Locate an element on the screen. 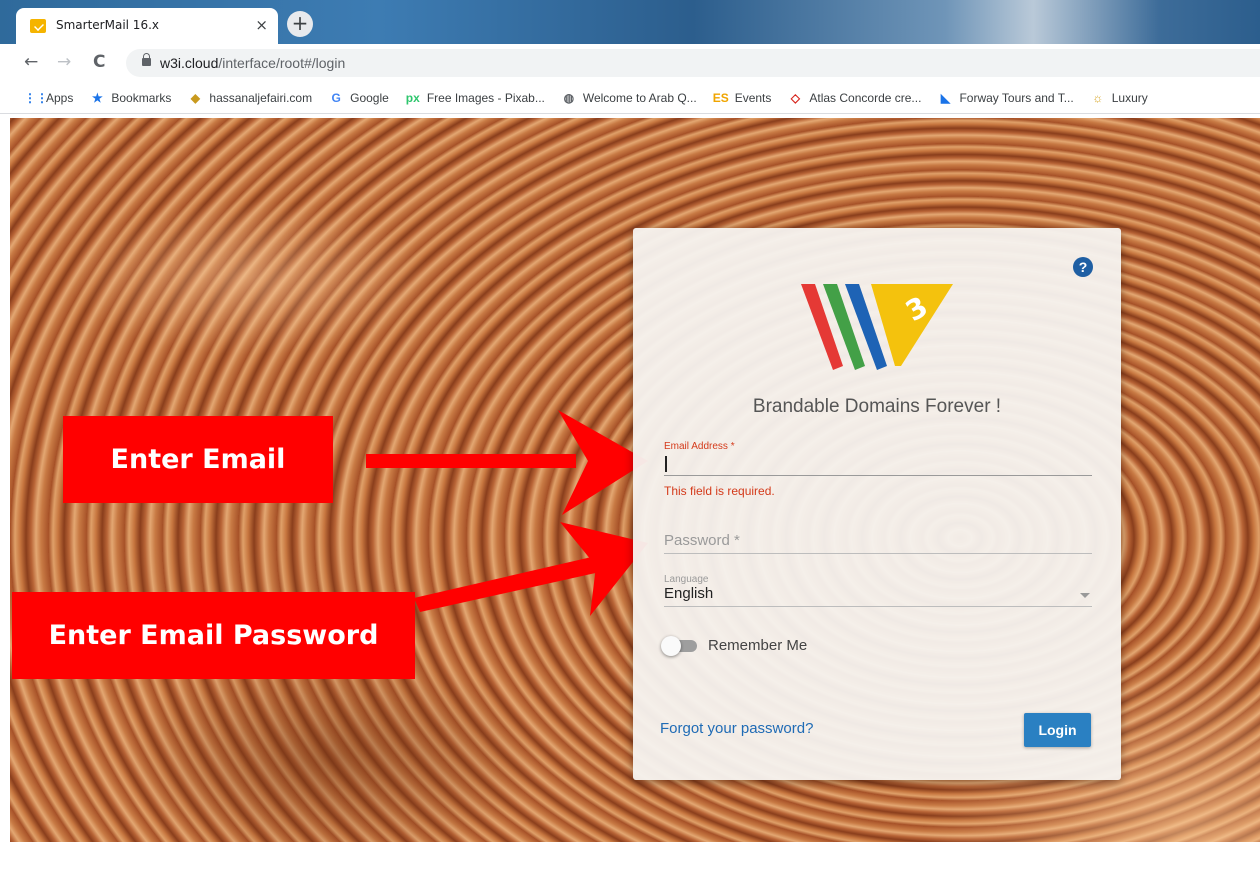 The width and height of the screenshot is (1260, 869). remember-me-label: Remember Me is located at coordinates (757, 645).